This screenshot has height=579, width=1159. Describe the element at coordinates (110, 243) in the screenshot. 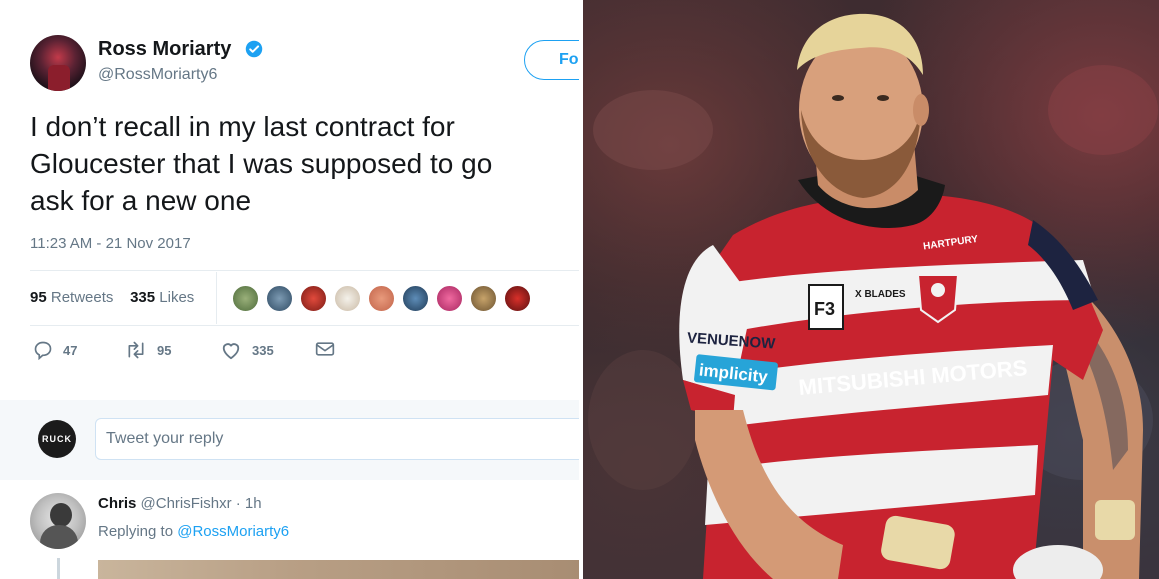

I see `tweet-timestamp: 11:23 AM - 21 Nov 2017` at that location.